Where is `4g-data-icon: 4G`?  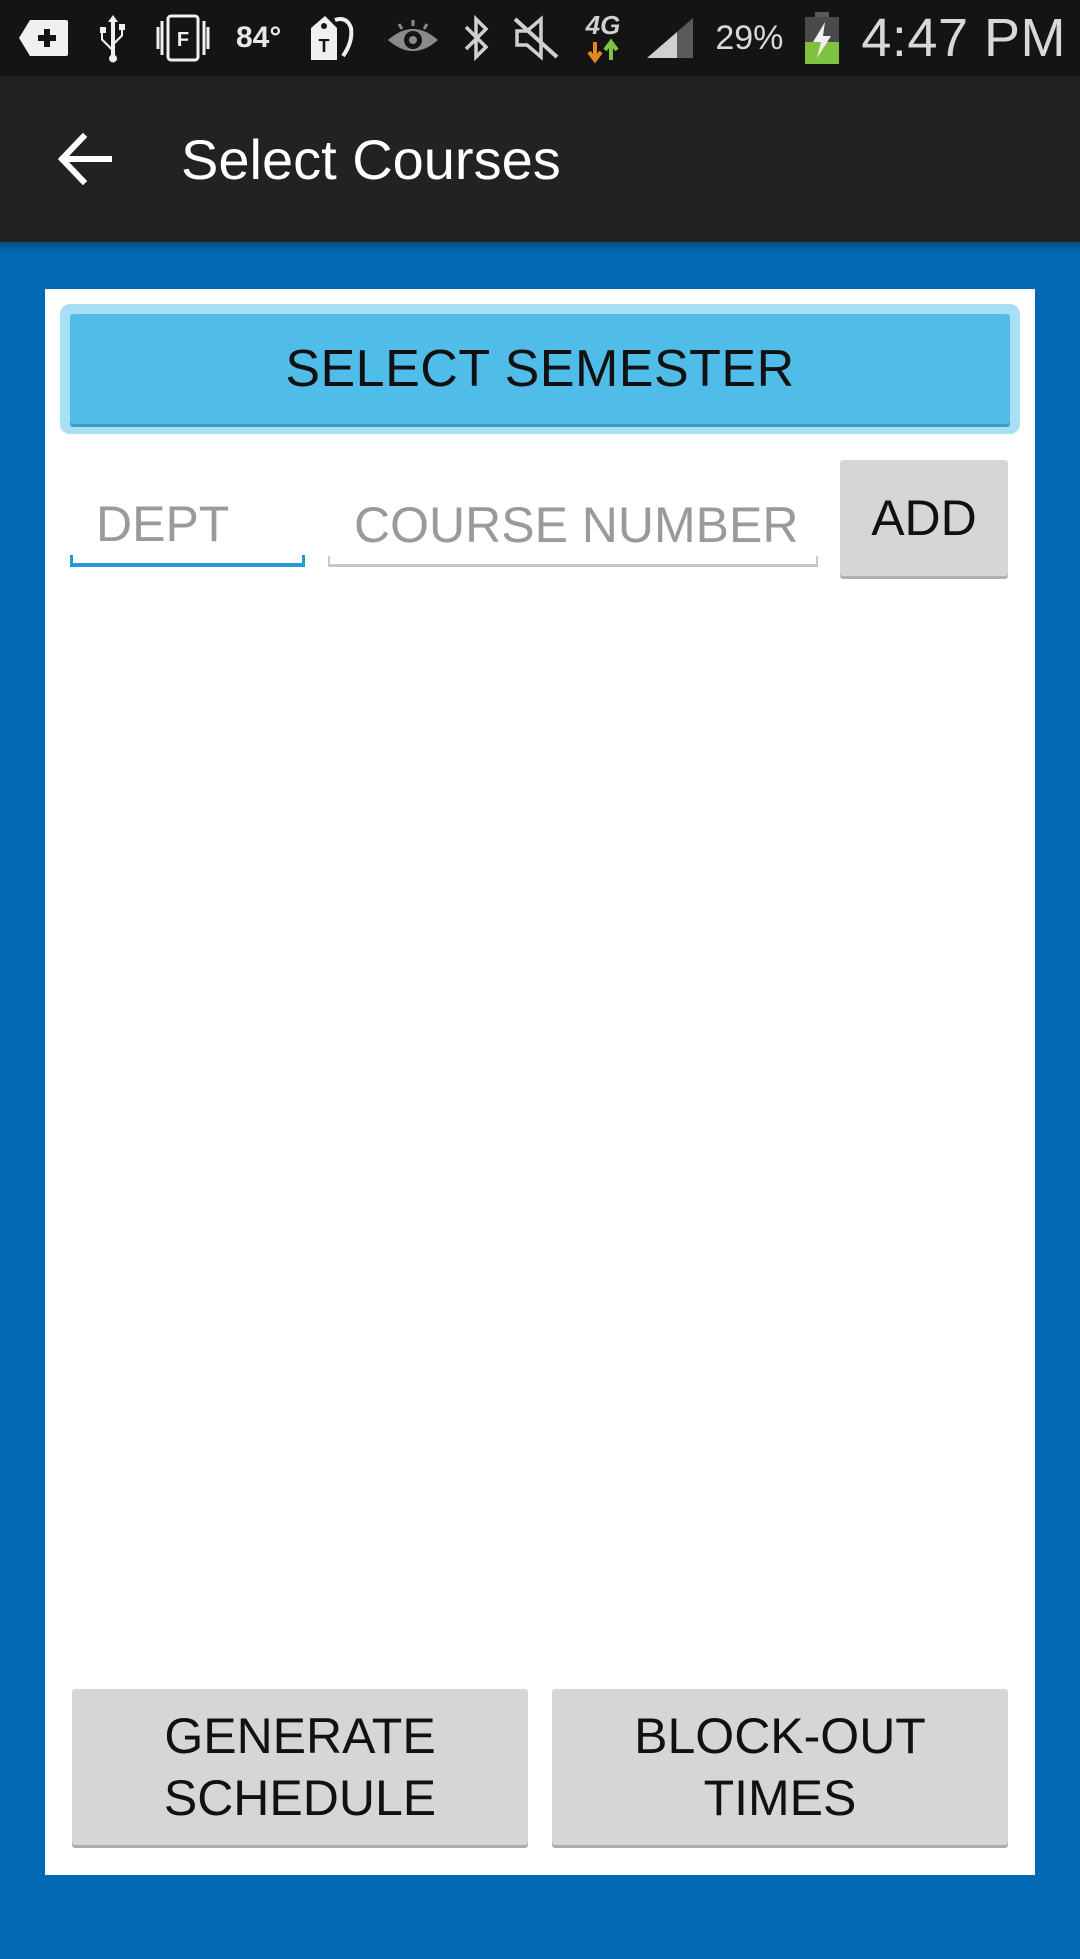
4g-data-icon: 4G is located at coordinates (603, 38).